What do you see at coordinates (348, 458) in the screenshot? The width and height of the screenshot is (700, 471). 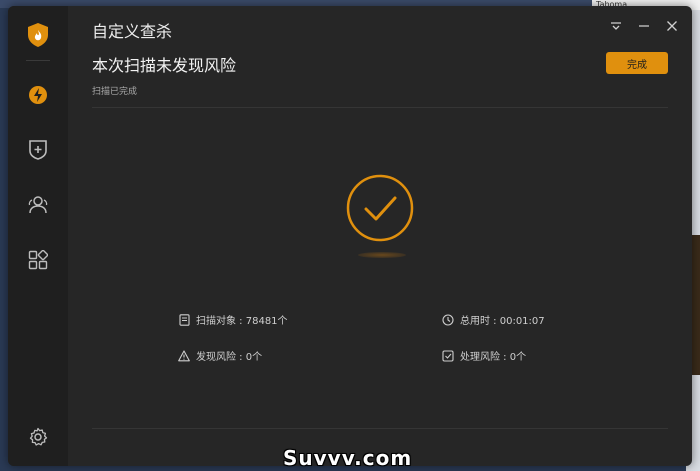 I see `site-watermark: Suvvv.com` at bounding box center [348, 458].